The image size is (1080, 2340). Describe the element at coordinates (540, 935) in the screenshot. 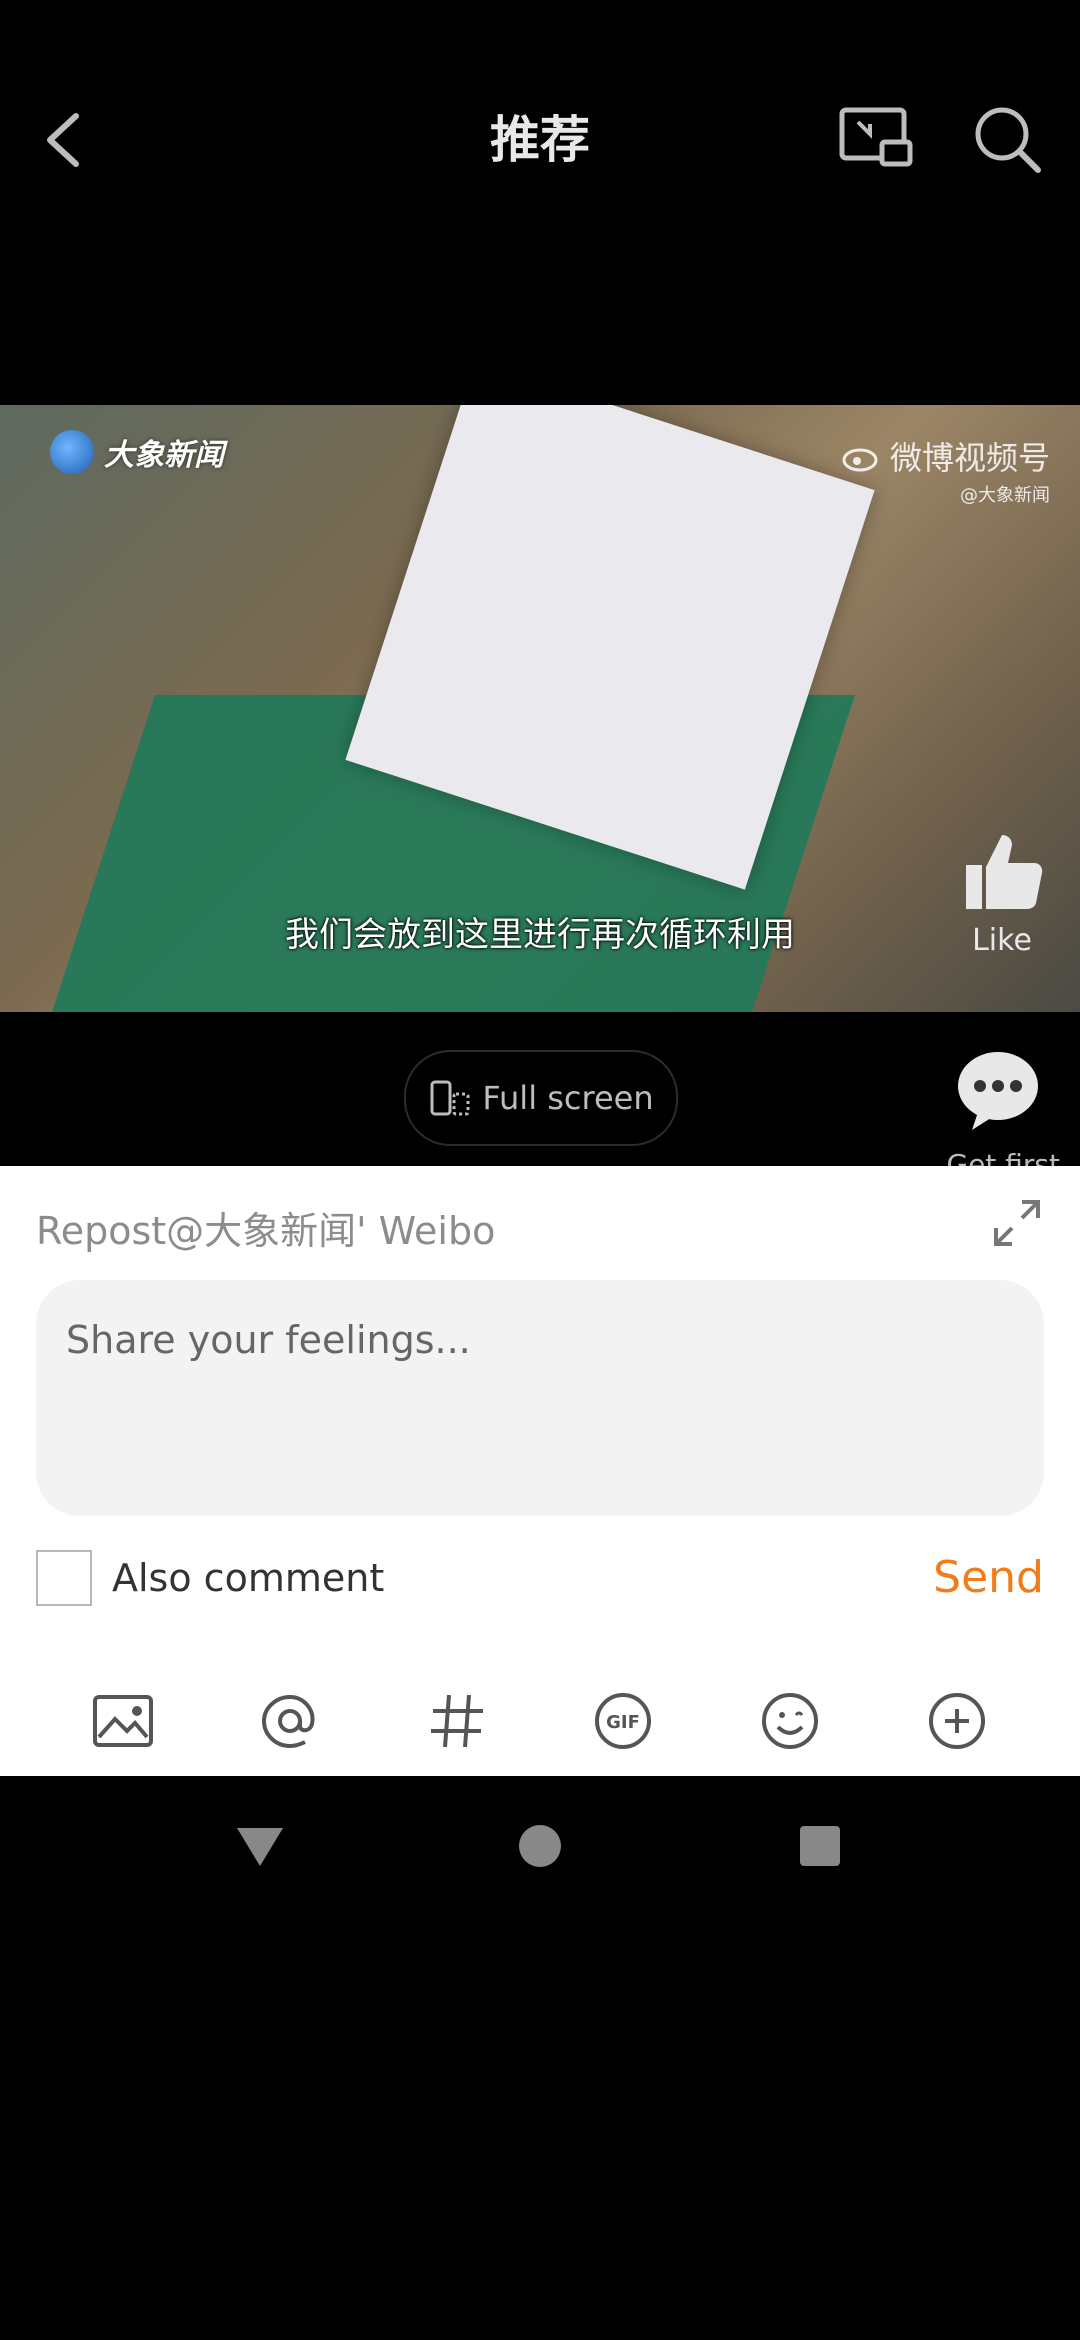

I see `video-subtitle: 我们会放到这里进行再次循环利用` at that location.